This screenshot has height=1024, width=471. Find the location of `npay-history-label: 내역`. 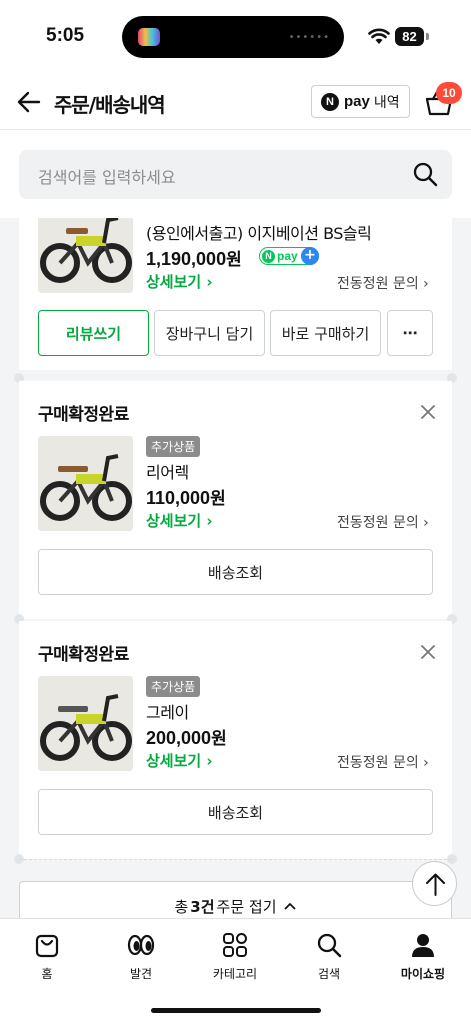

npay-history-label: 내역 is located at coordinates (386, 102).